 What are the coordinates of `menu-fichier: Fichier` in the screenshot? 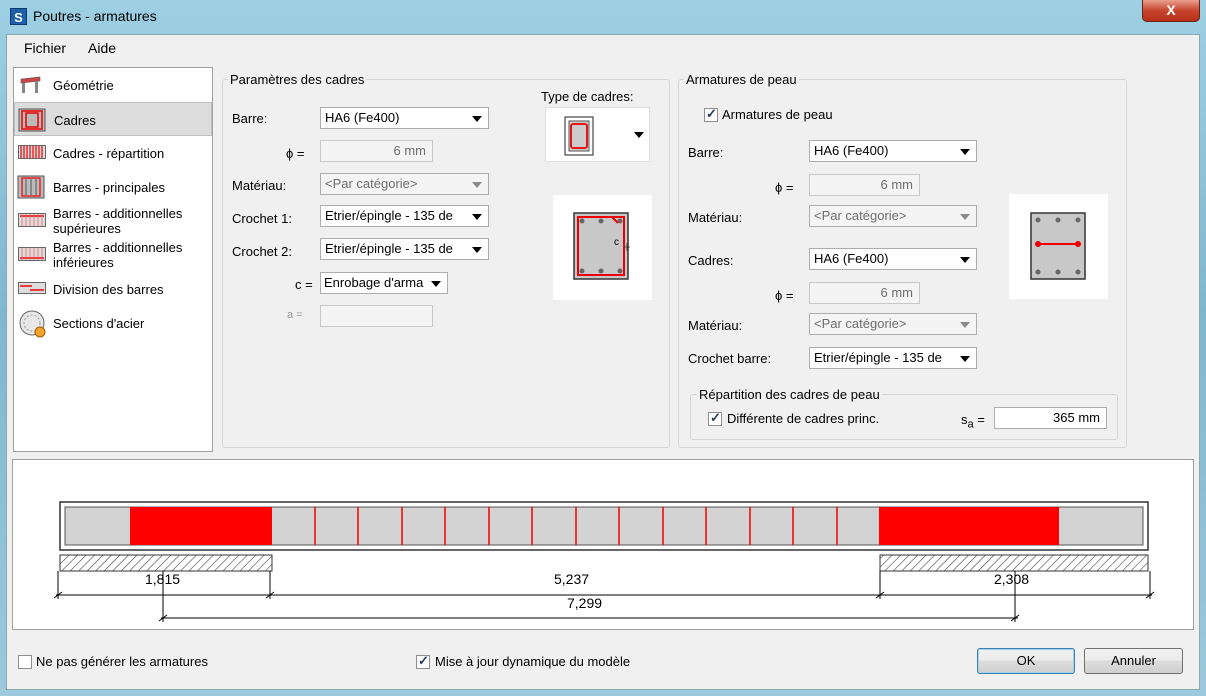 It's located at (45, 48).